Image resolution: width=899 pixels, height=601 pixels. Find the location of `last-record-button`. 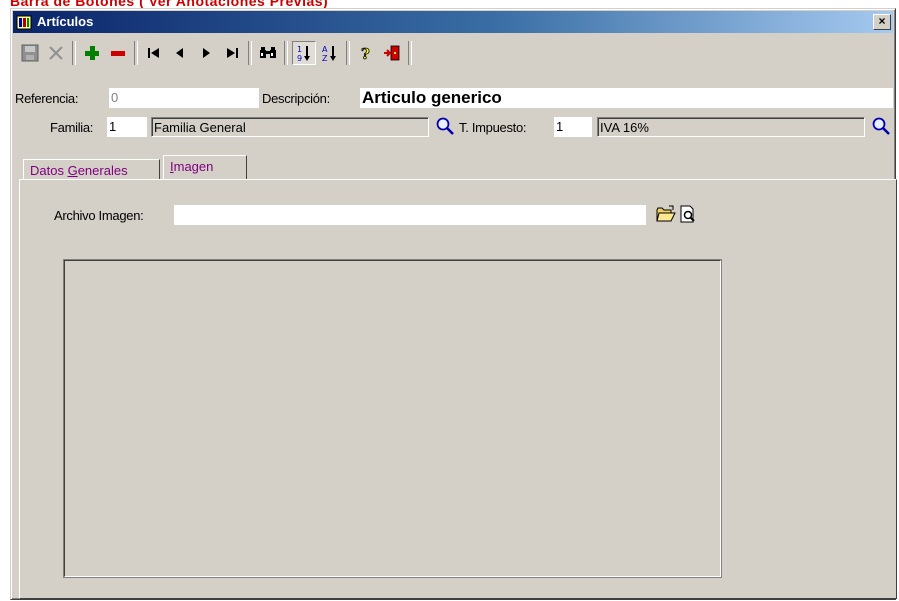

last-record-button is located at coordinates (232, 53).